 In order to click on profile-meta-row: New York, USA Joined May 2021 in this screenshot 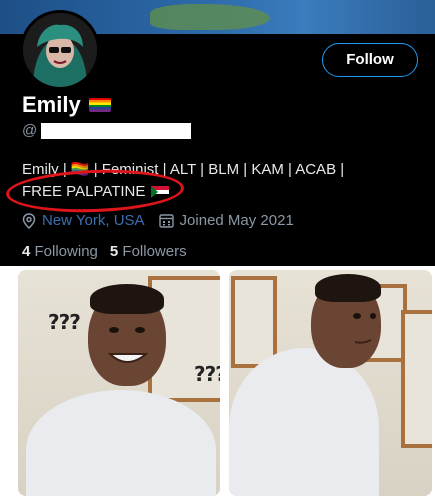, I will do `click(158, 220)`.